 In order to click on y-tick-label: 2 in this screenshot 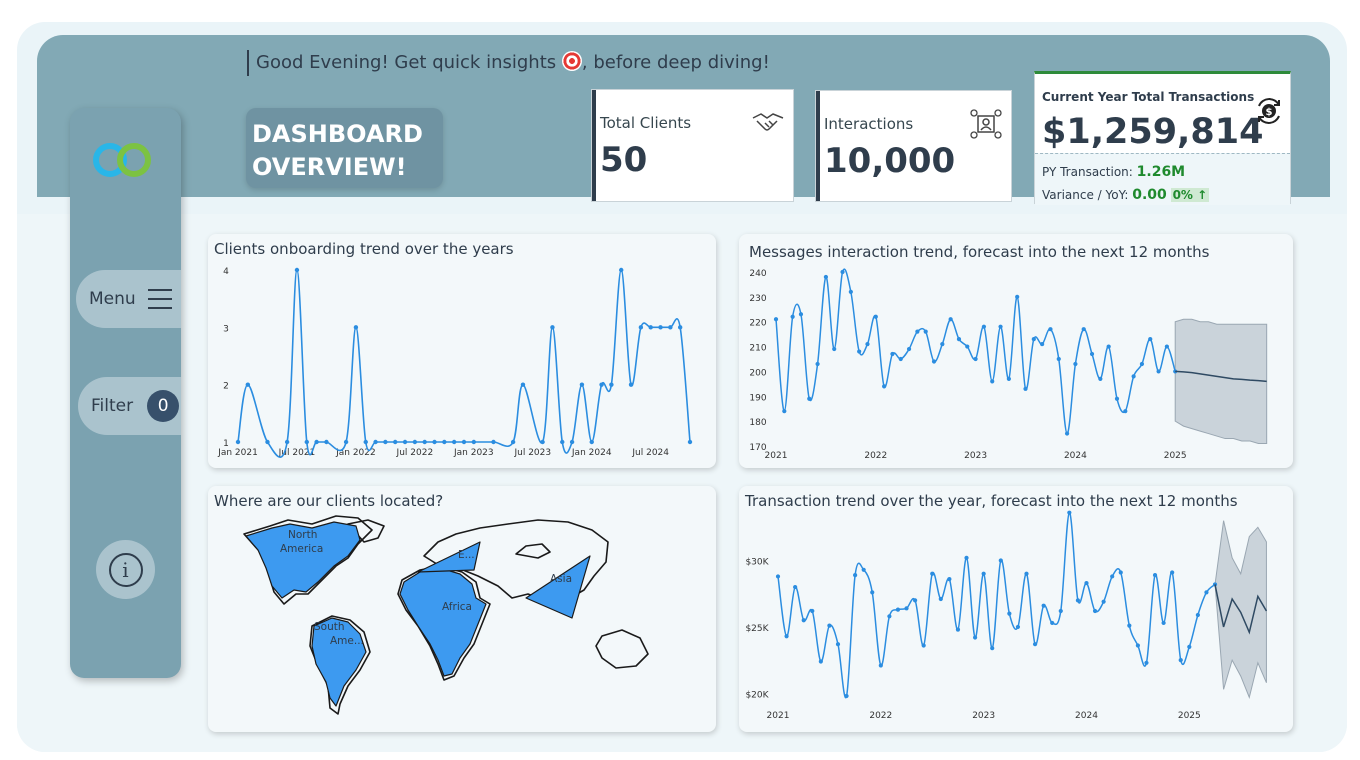, I will do `click(226, 387)`.